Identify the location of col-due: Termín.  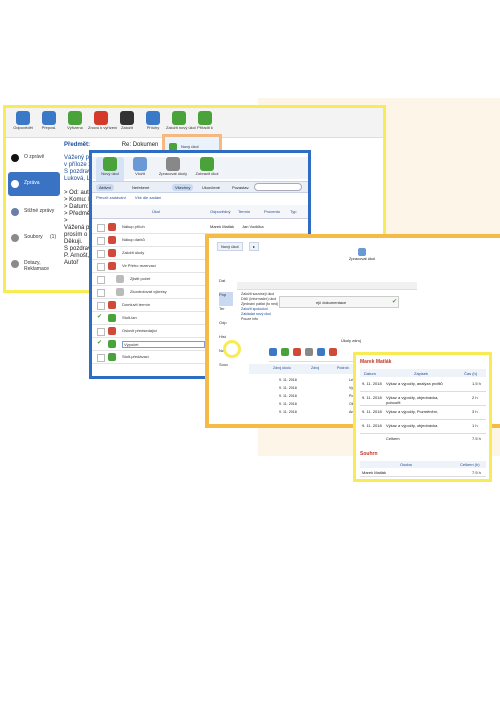
(244, 211).